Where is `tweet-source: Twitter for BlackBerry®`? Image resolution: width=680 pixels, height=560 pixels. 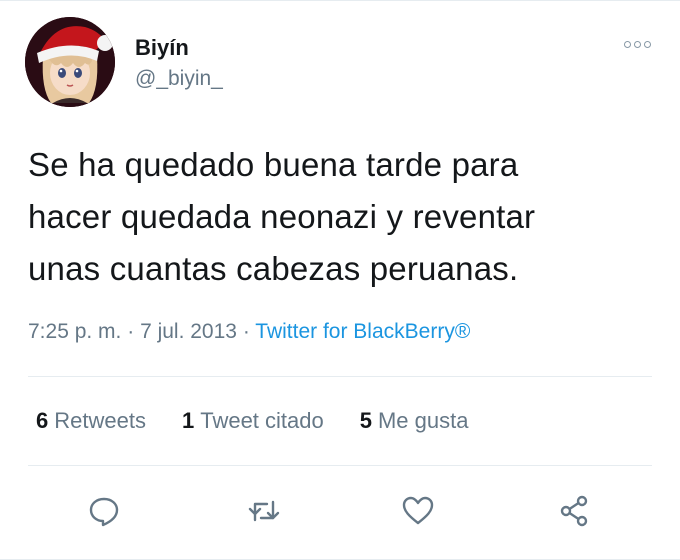
tweet-source: Twitter for BlackBerry® is located at coordinates (362, 331).